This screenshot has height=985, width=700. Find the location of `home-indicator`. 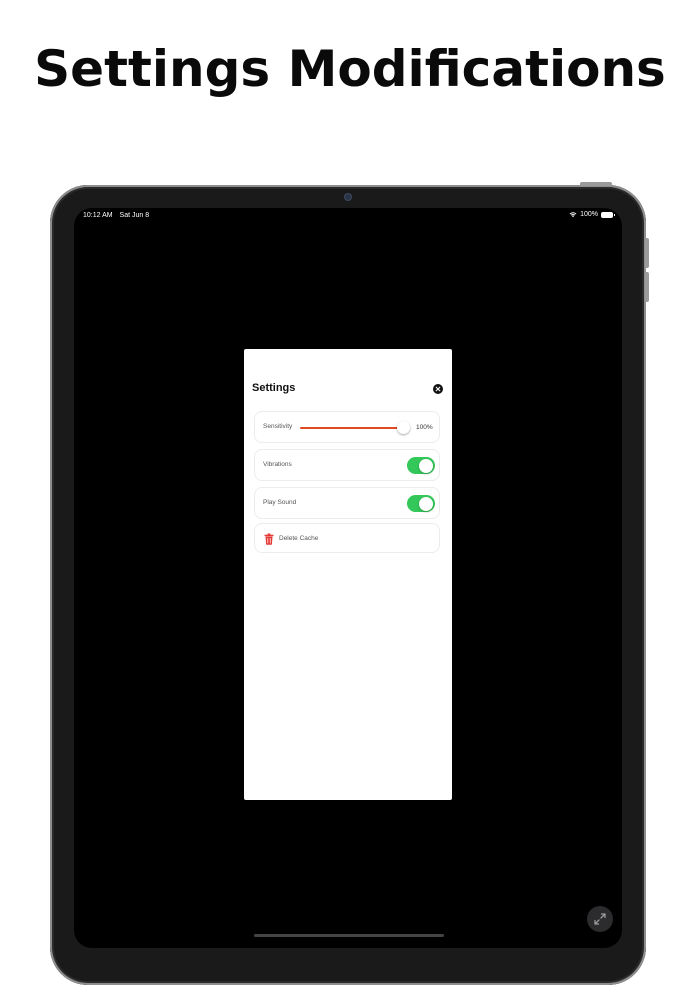

home-indicator is located at coordinates (349, 935).